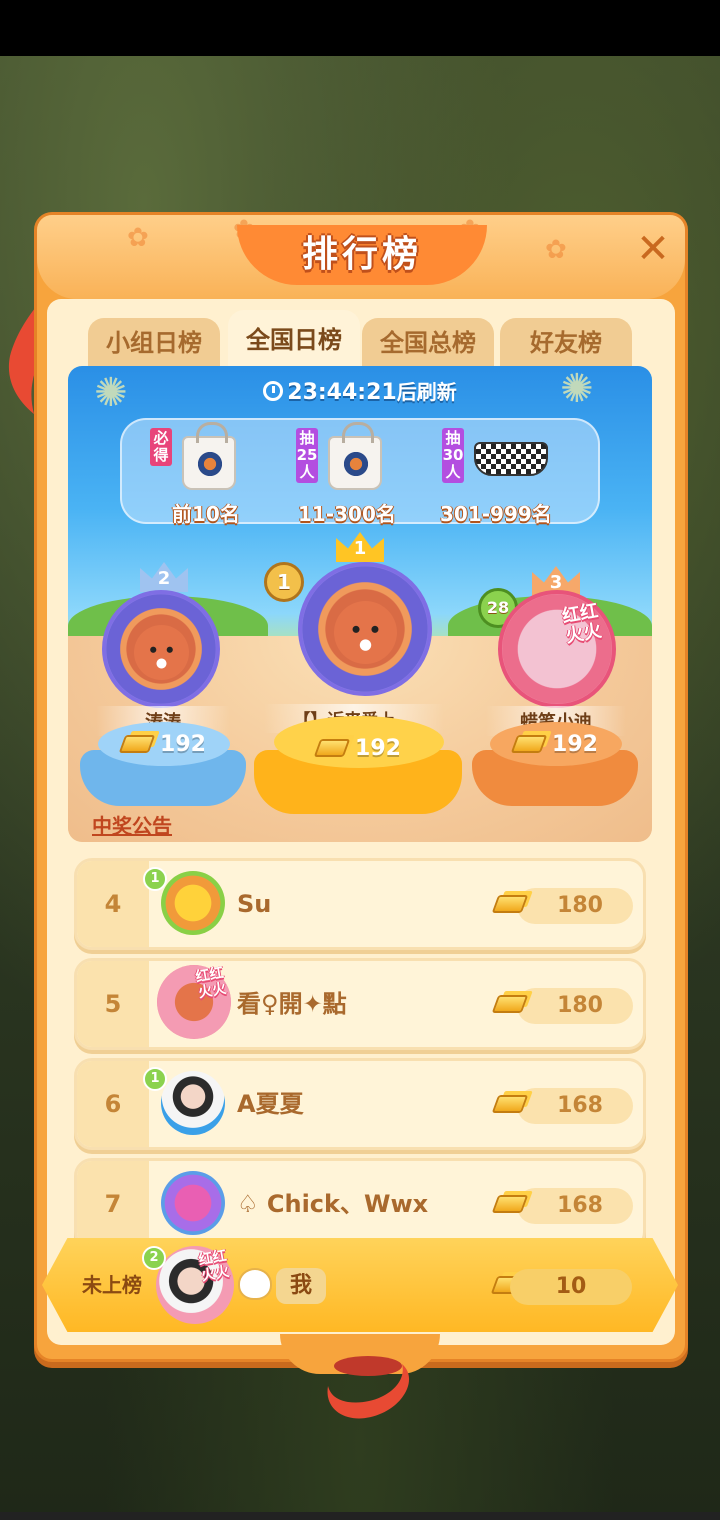 This screenshot has height=1520, width=720. What do you see at coordinates (333, 1204) in the screenshot?
I see `row-name: ♤ Chick、Wwx` at bounding box center [333, 1204].